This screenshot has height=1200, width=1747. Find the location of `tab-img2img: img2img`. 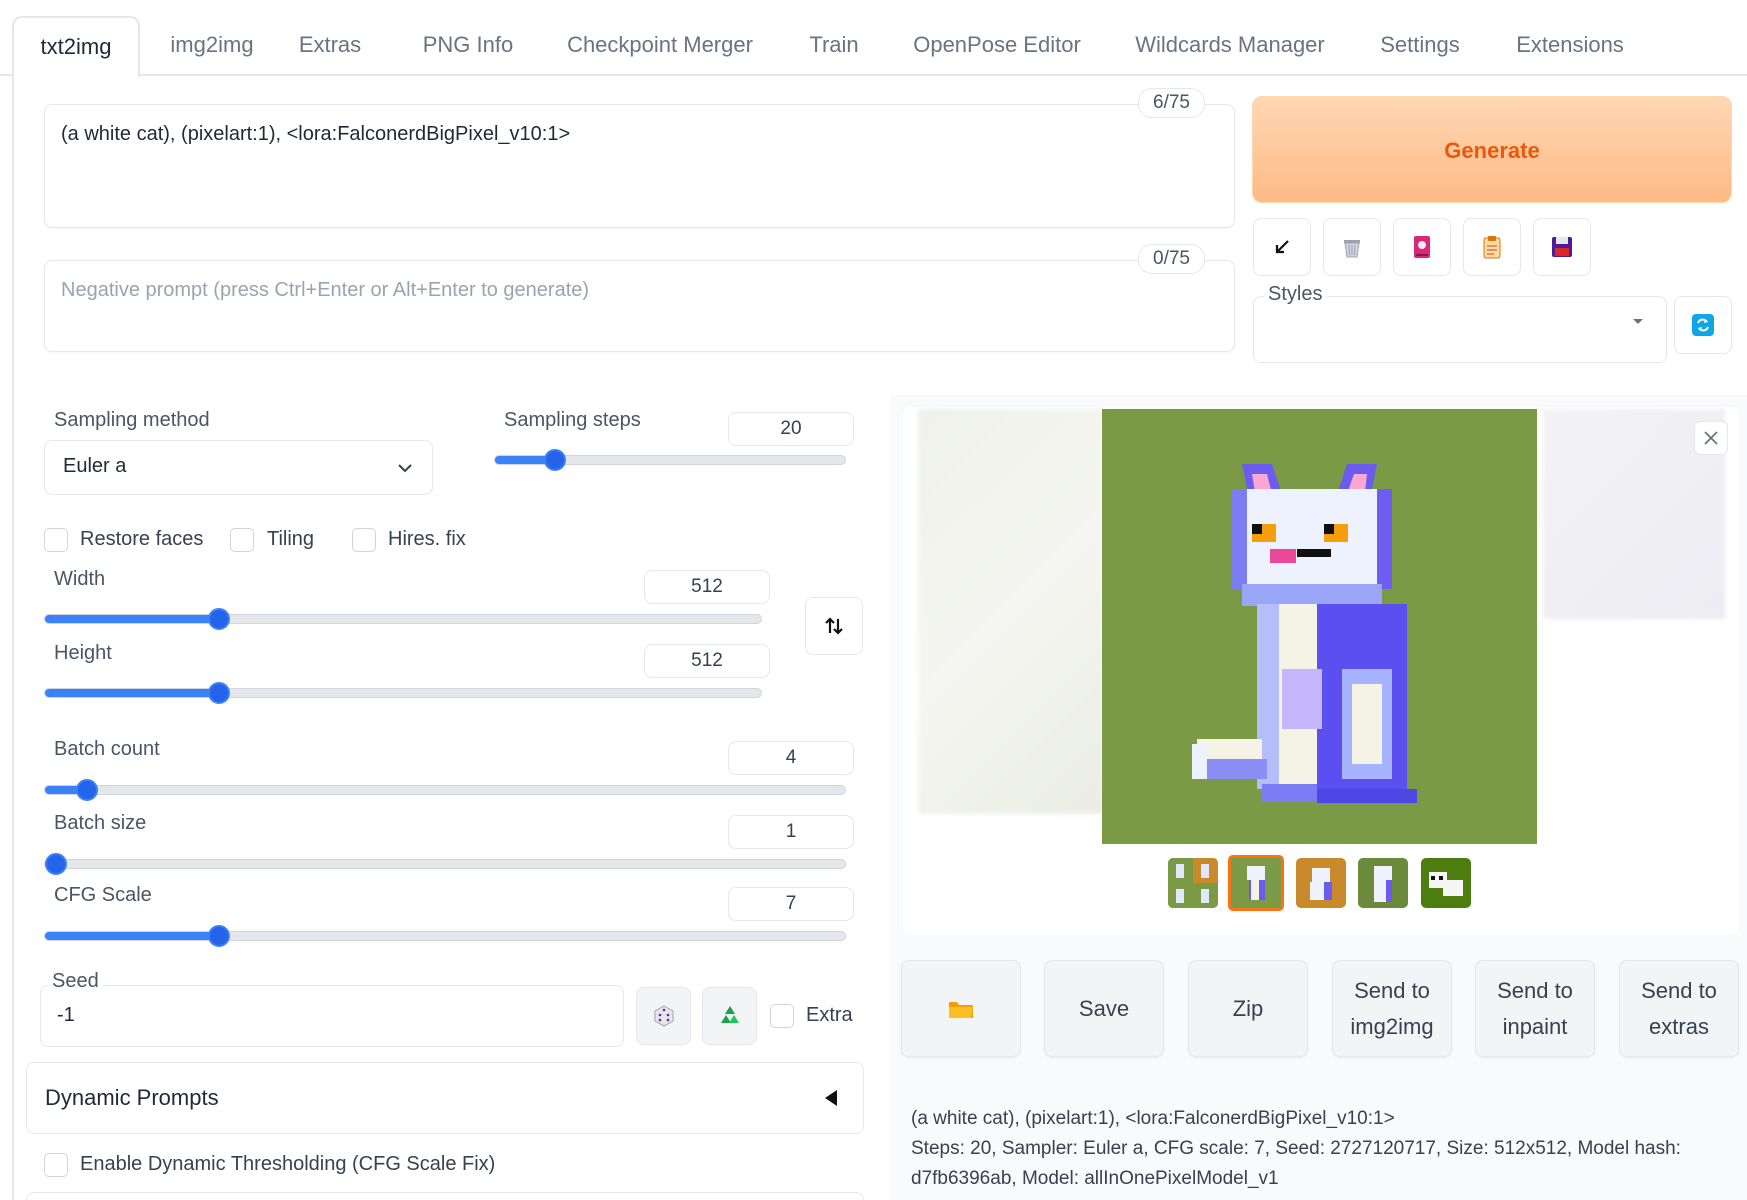

tab-img2img: img2img is located at coordinates (212, 48).